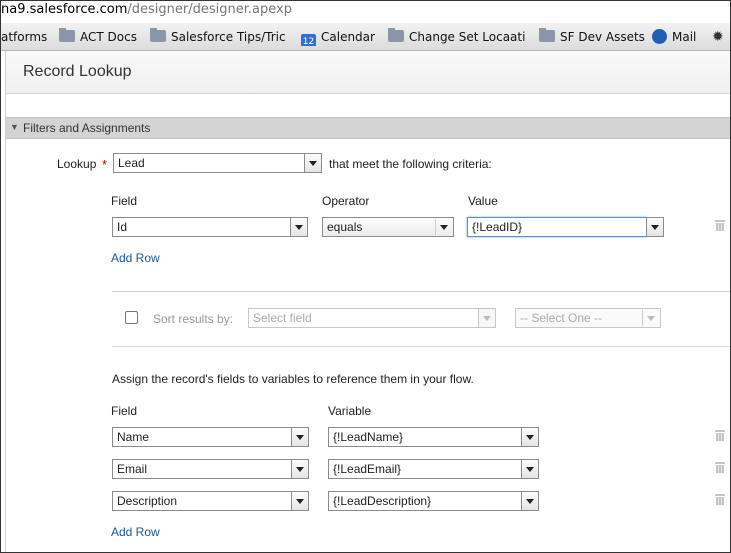 The width and height of the screenshot is (731, 553). Describe the element at coordinates (87, 128) in the screenshot. I see `section-title: Filters and Assignments` at that location.